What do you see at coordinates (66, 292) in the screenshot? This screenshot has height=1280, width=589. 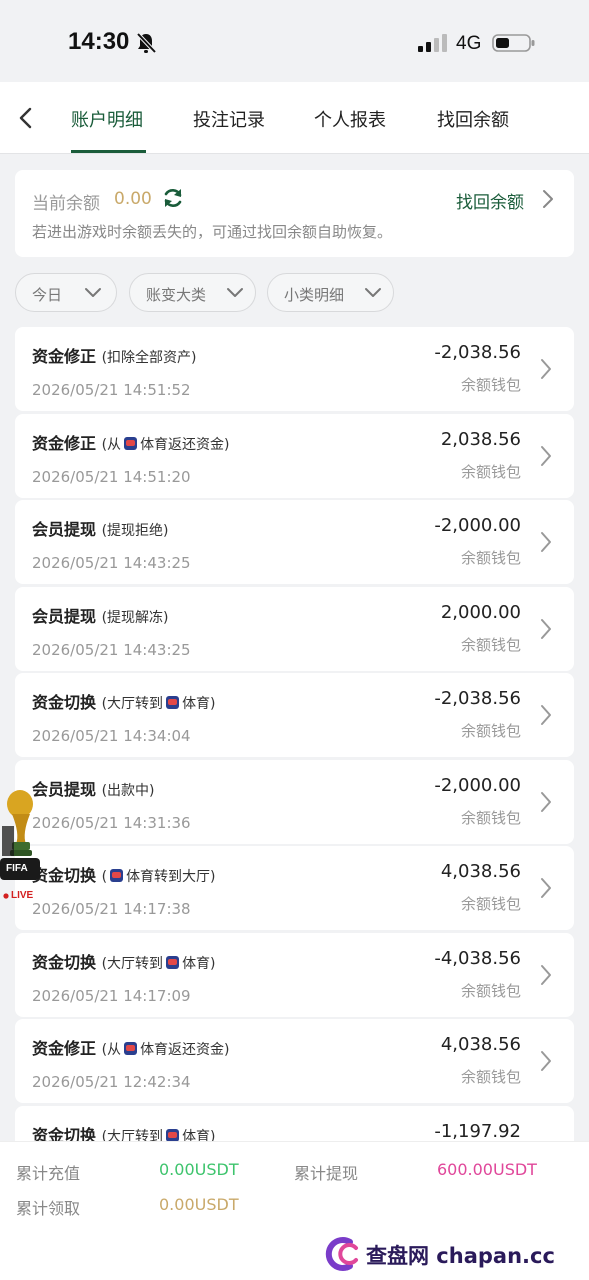 I see `filter-date: 今日` at bounding box center [66, 292].